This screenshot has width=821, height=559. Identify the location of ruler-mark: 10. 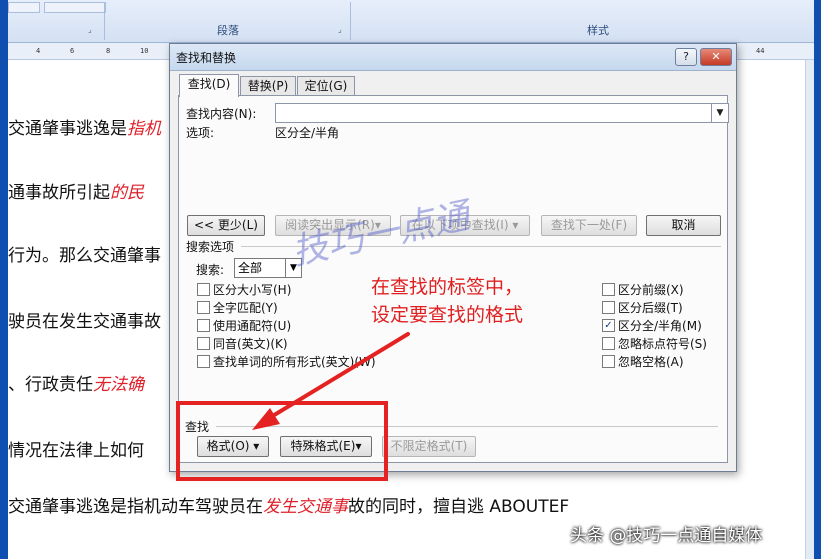
(144, 51).